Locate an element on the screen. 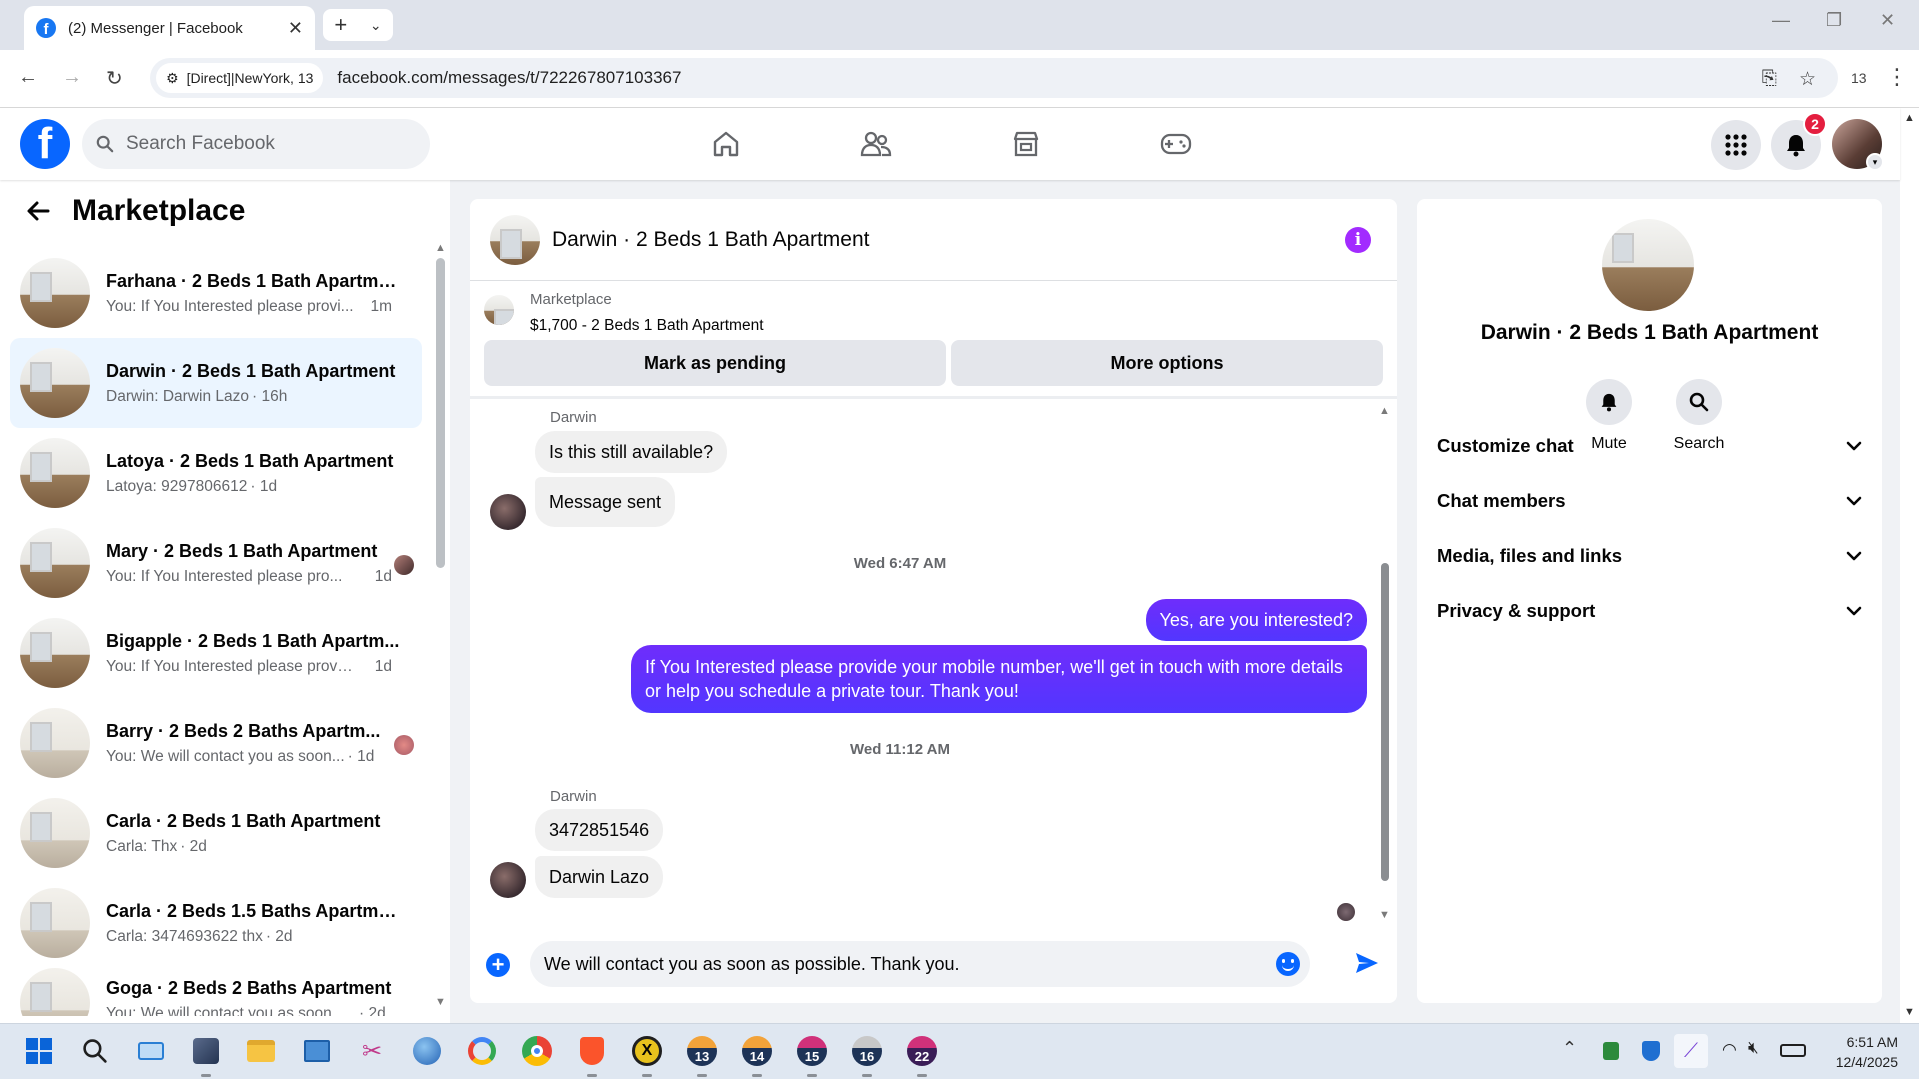  browser-profile-14-icon: 14 is located at coordinates (757, 1055).